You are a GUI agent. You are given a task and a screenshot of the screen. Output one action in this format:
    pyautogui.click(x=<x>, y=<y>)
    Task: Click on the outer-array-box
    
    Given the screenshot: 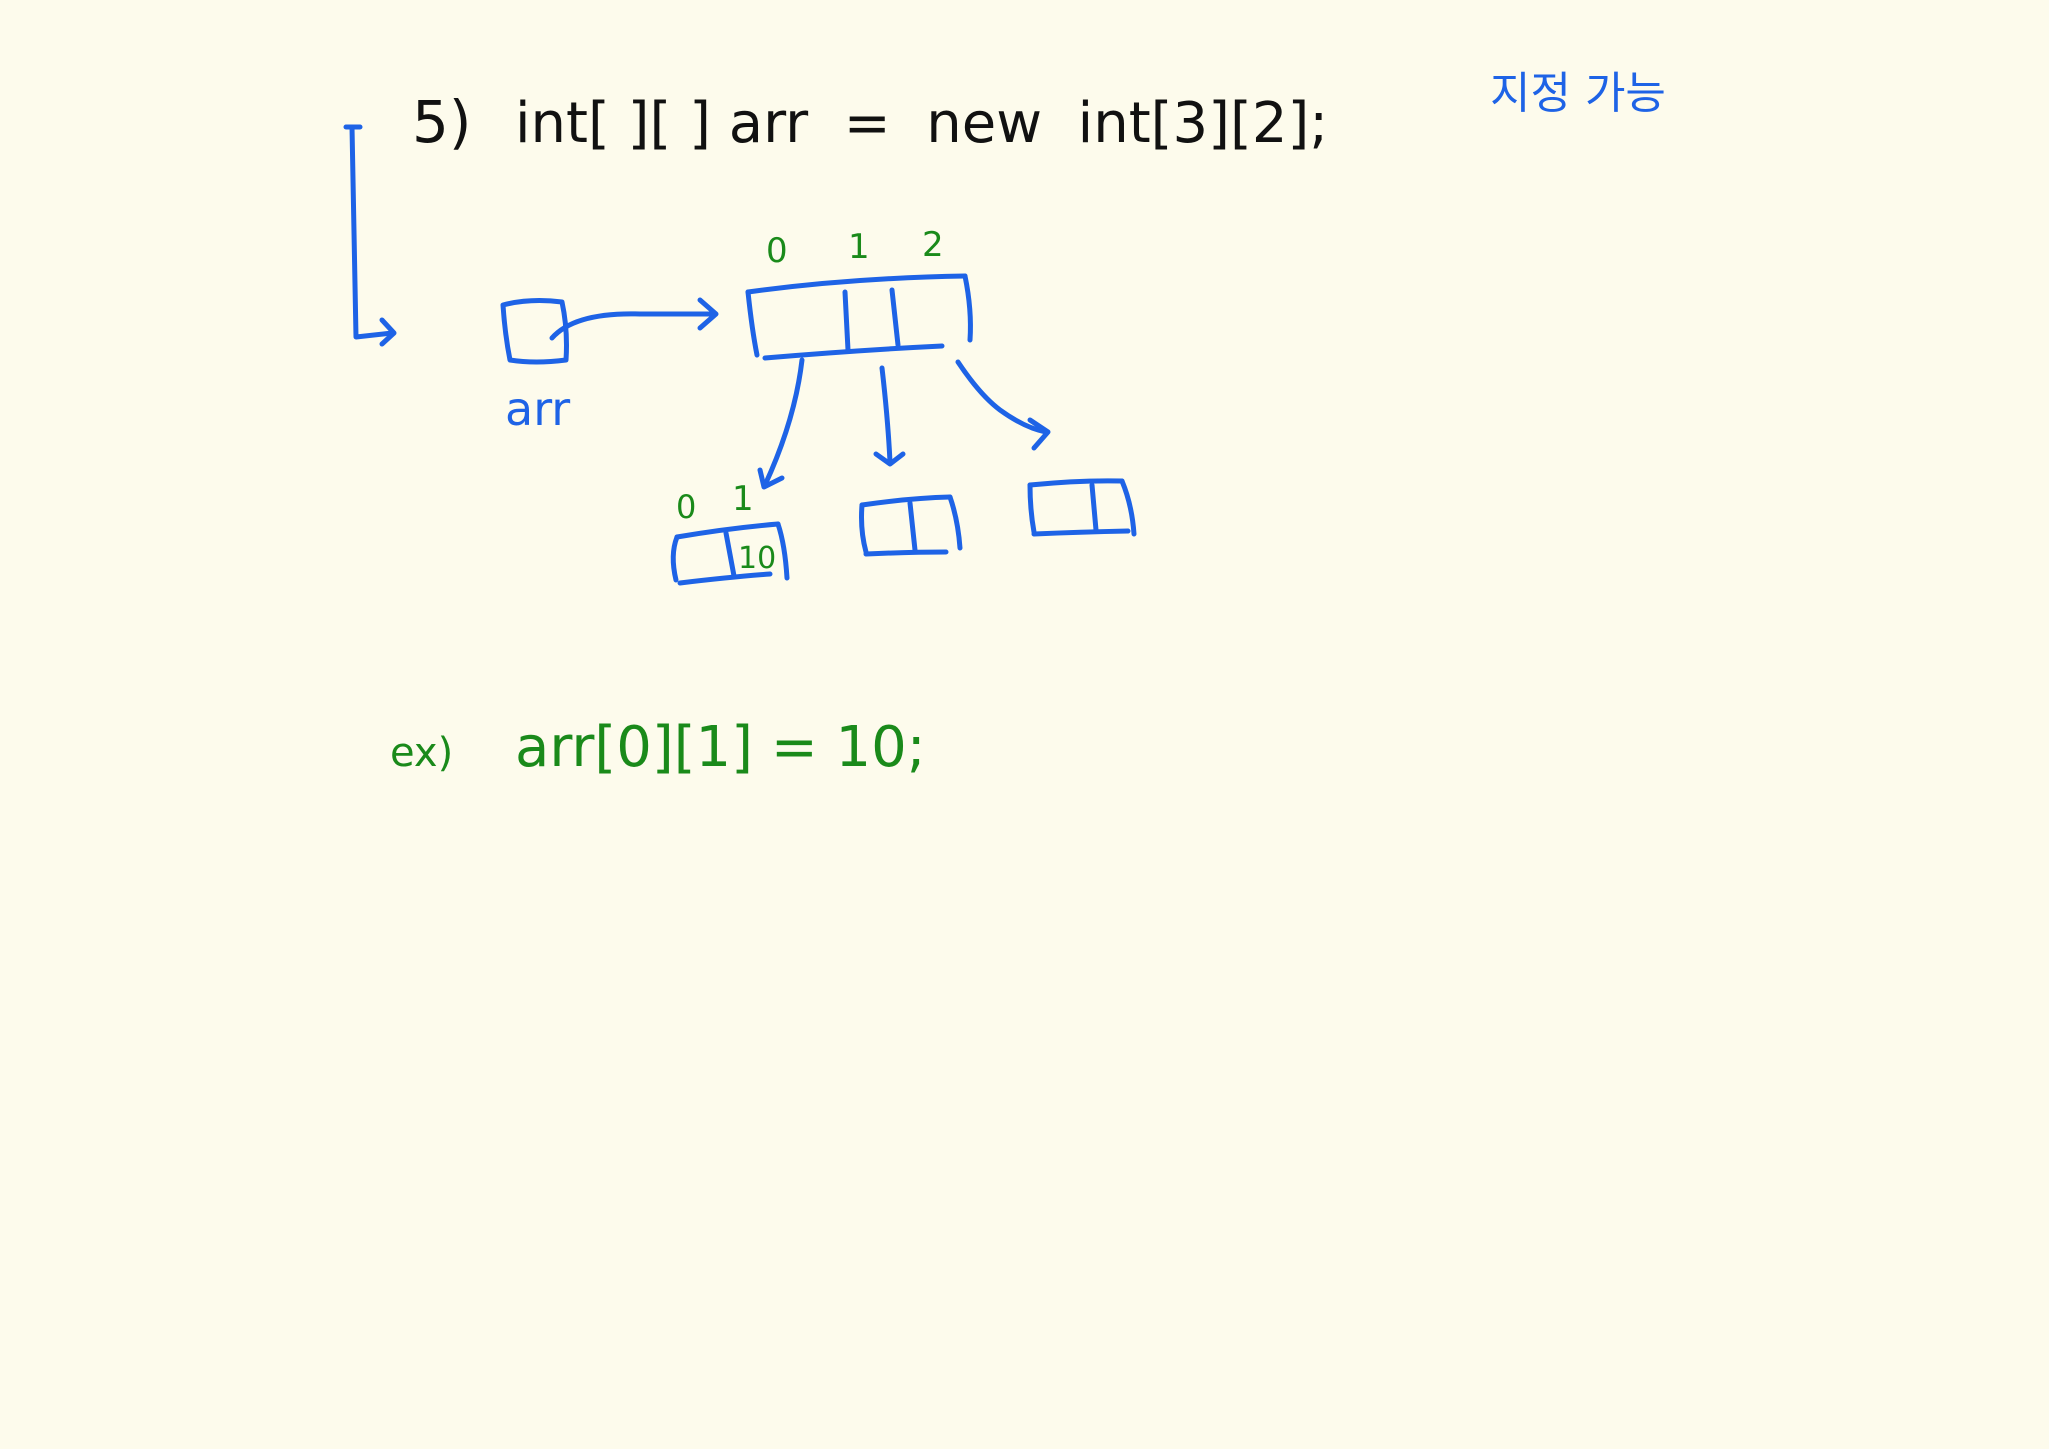 What is the action you would take?
    pyautogui.click(x=859, y=317)
    